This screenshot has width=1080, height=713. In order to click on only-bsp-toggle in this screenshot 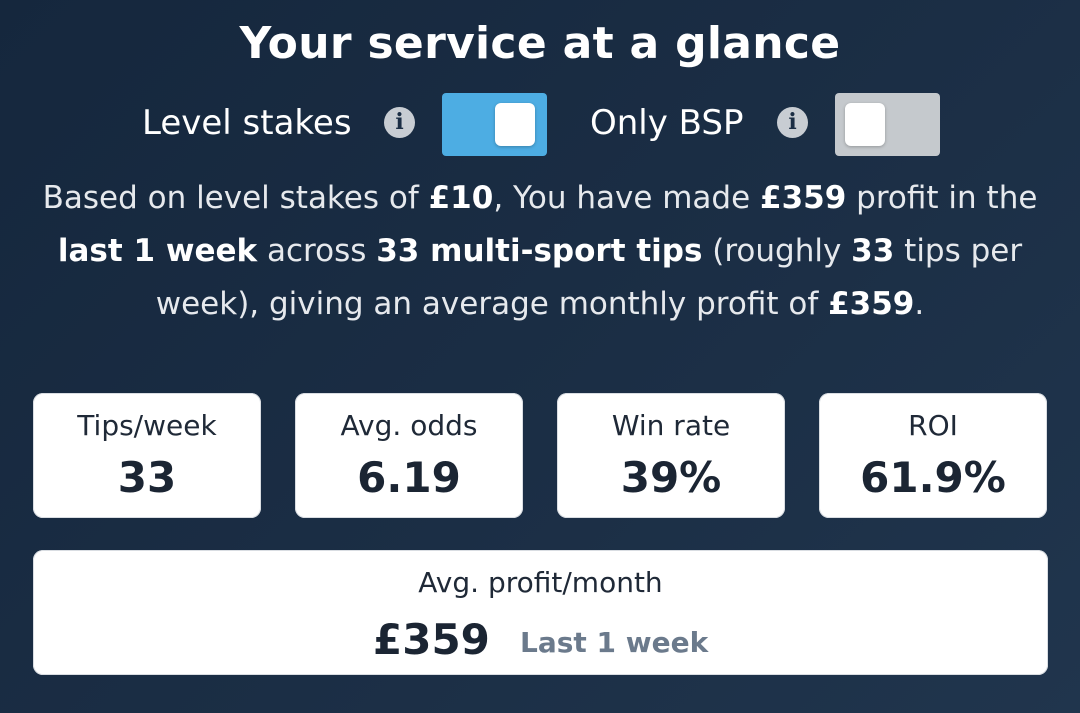, I will do `click(887, 124)`.